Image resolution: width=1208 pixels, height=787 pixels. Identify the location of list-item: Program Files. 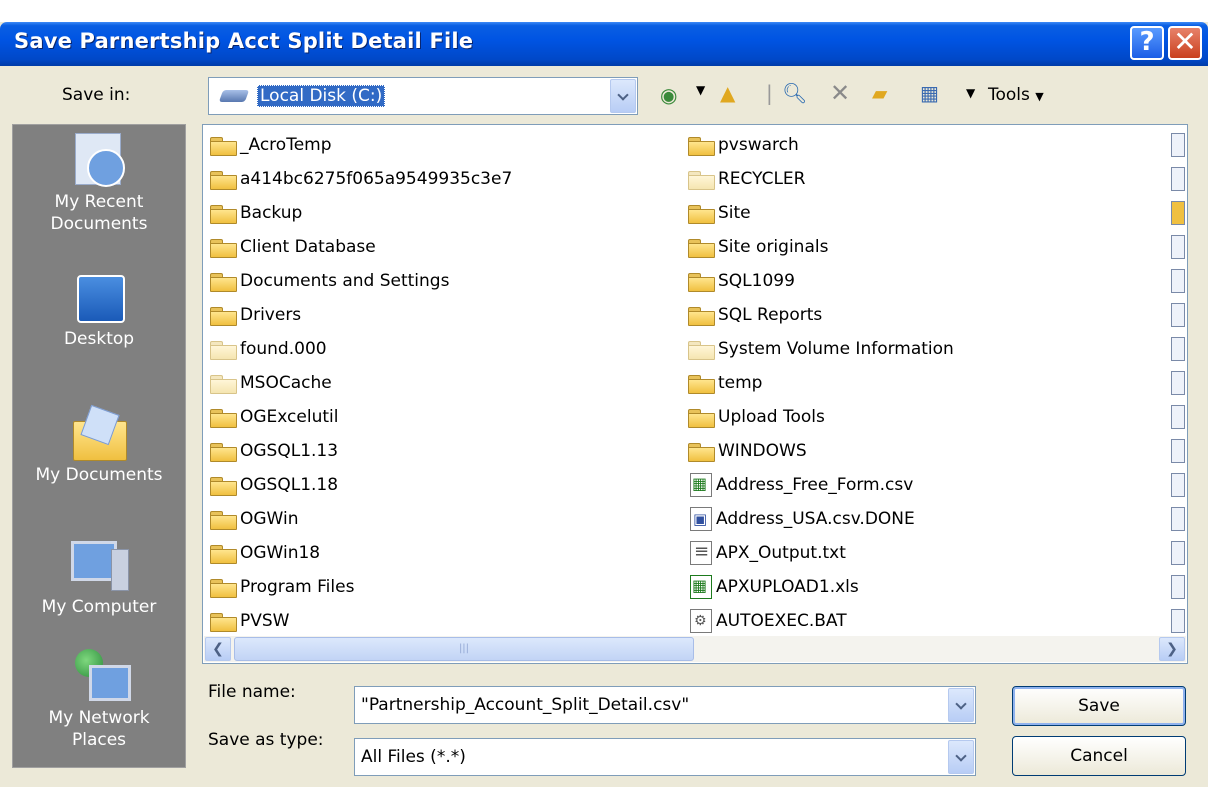
(281, 587).